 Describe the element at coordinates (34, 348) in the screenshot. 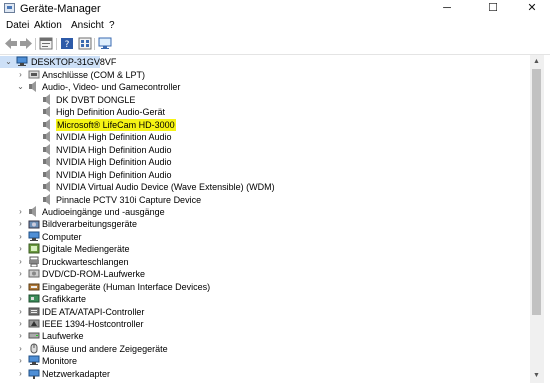

I see `mouse-icon` at that location.